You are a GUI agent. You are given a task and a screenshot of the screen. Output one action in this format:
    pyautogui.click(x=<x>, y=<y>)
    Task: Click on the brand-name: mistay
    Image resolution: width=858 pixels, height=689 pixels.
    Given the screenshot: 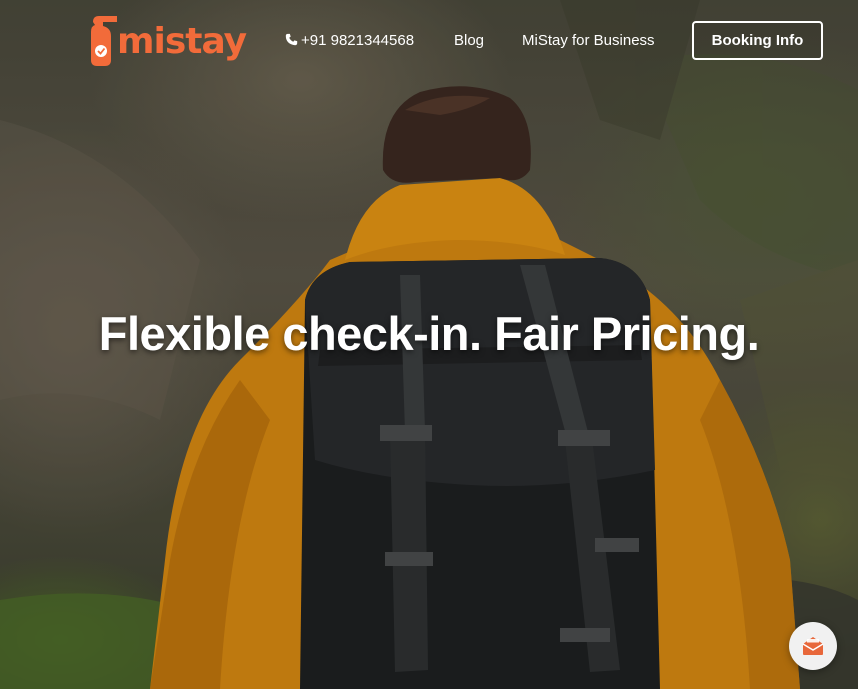 What is the action you would take?
    pyautogui.click(x=182, y=41)
    